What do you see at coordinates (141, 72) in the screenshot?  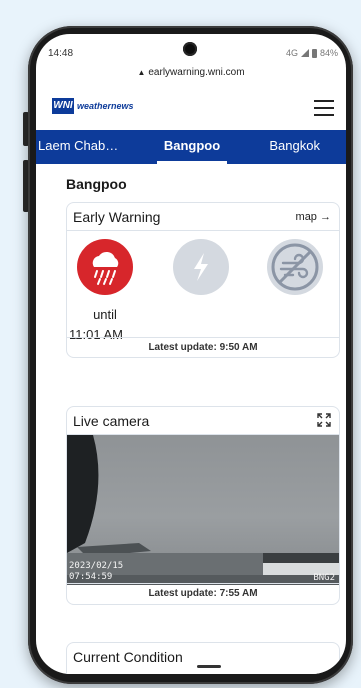 I see `warning-triangle-icon: ▲` at bounding box center [141, 72].